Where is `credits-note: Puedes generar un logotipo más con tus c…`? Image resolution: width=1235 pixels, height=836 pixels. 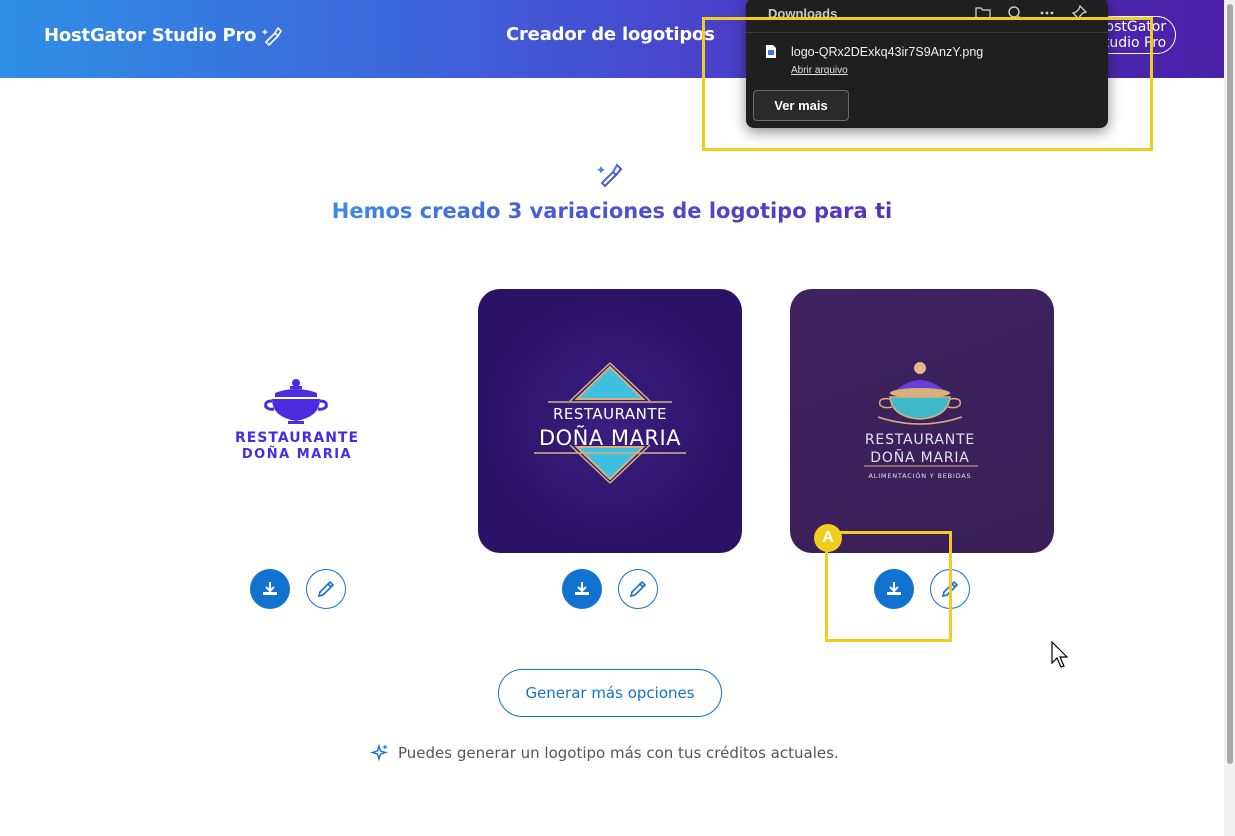
credits-note: Puedes generar un logotipo más con tus c… is located at coordinates (604, 753).